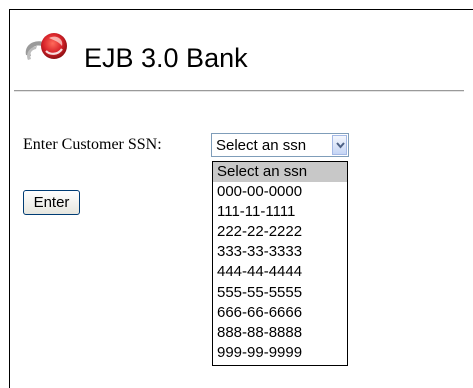 The width and height of the screenshot is (473, 388). What do you see at coordinates (280, 272) in the screenshot?
I see `ssn-option: 444-44-4444` at bounding box center [280, 272].